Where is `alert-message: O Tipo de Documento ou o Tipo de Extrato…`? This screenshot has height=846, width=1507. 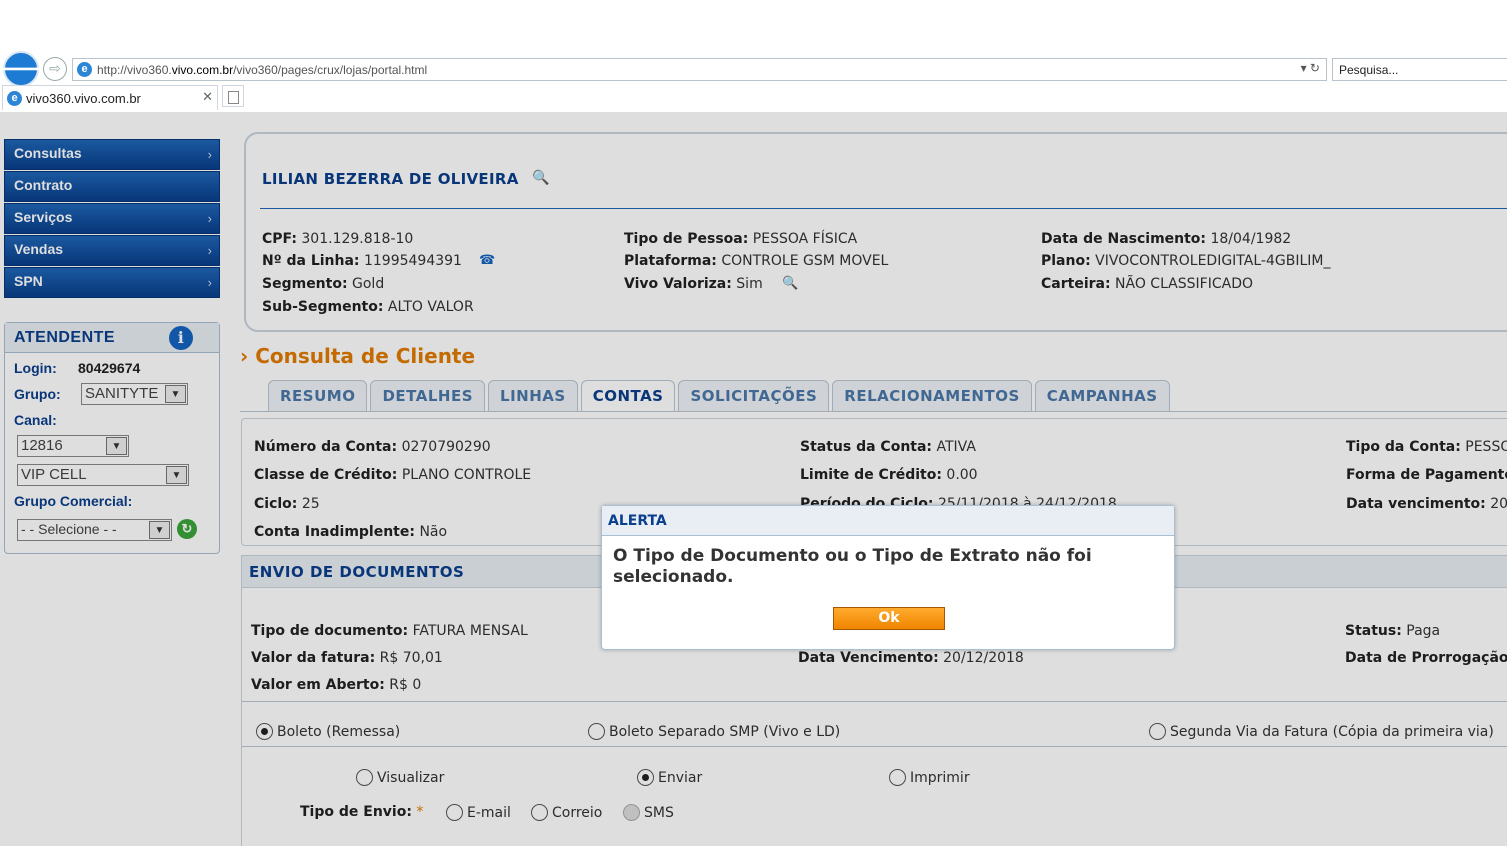
alert-message: O Tipo de Documento ou o Tipo de Extrato… is located at coordinates (852, 566).